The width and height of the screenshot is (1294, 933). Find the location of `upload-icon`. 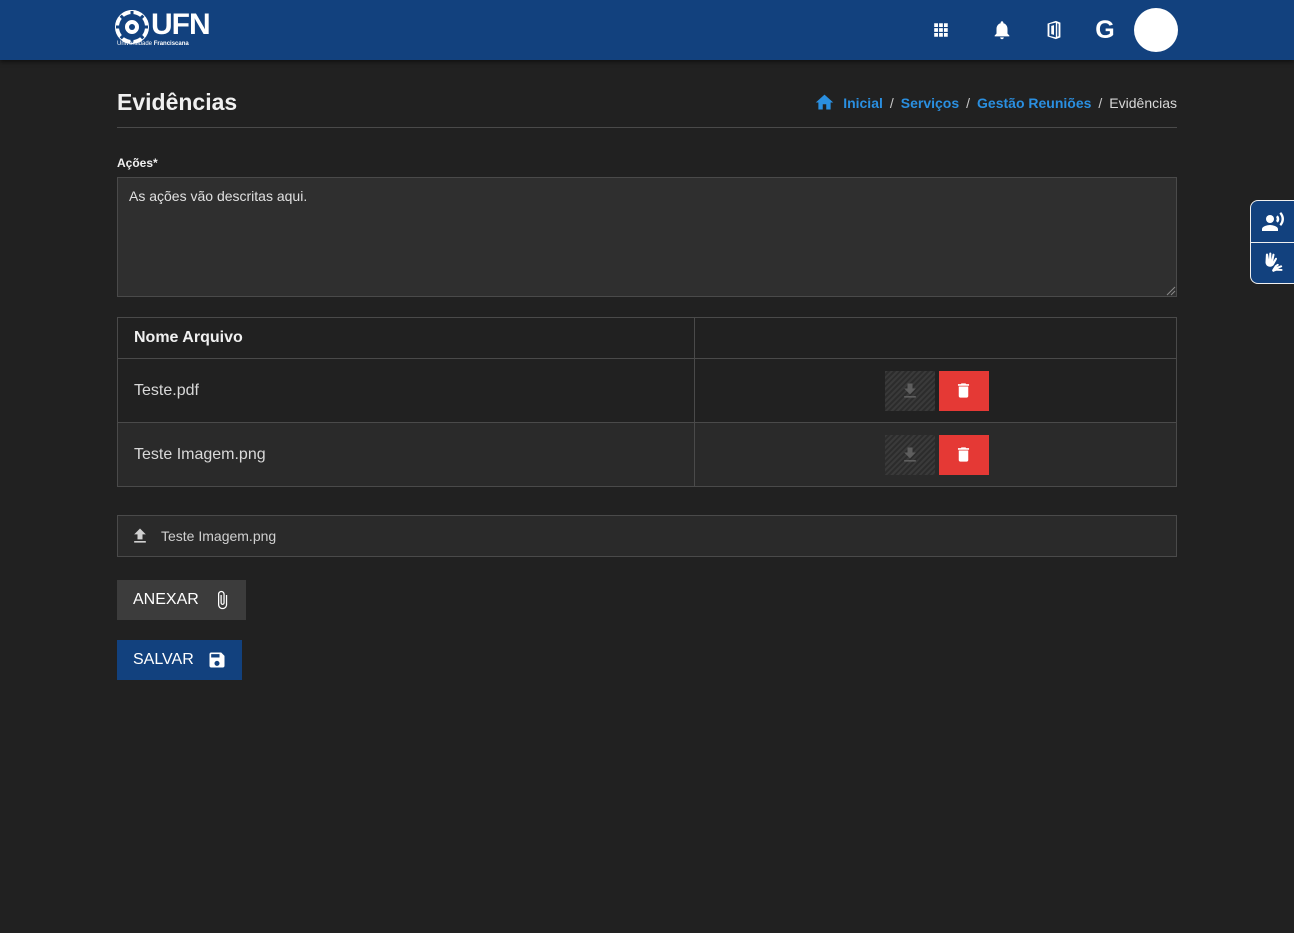

upload-icon is located at coordinates (140, 536).